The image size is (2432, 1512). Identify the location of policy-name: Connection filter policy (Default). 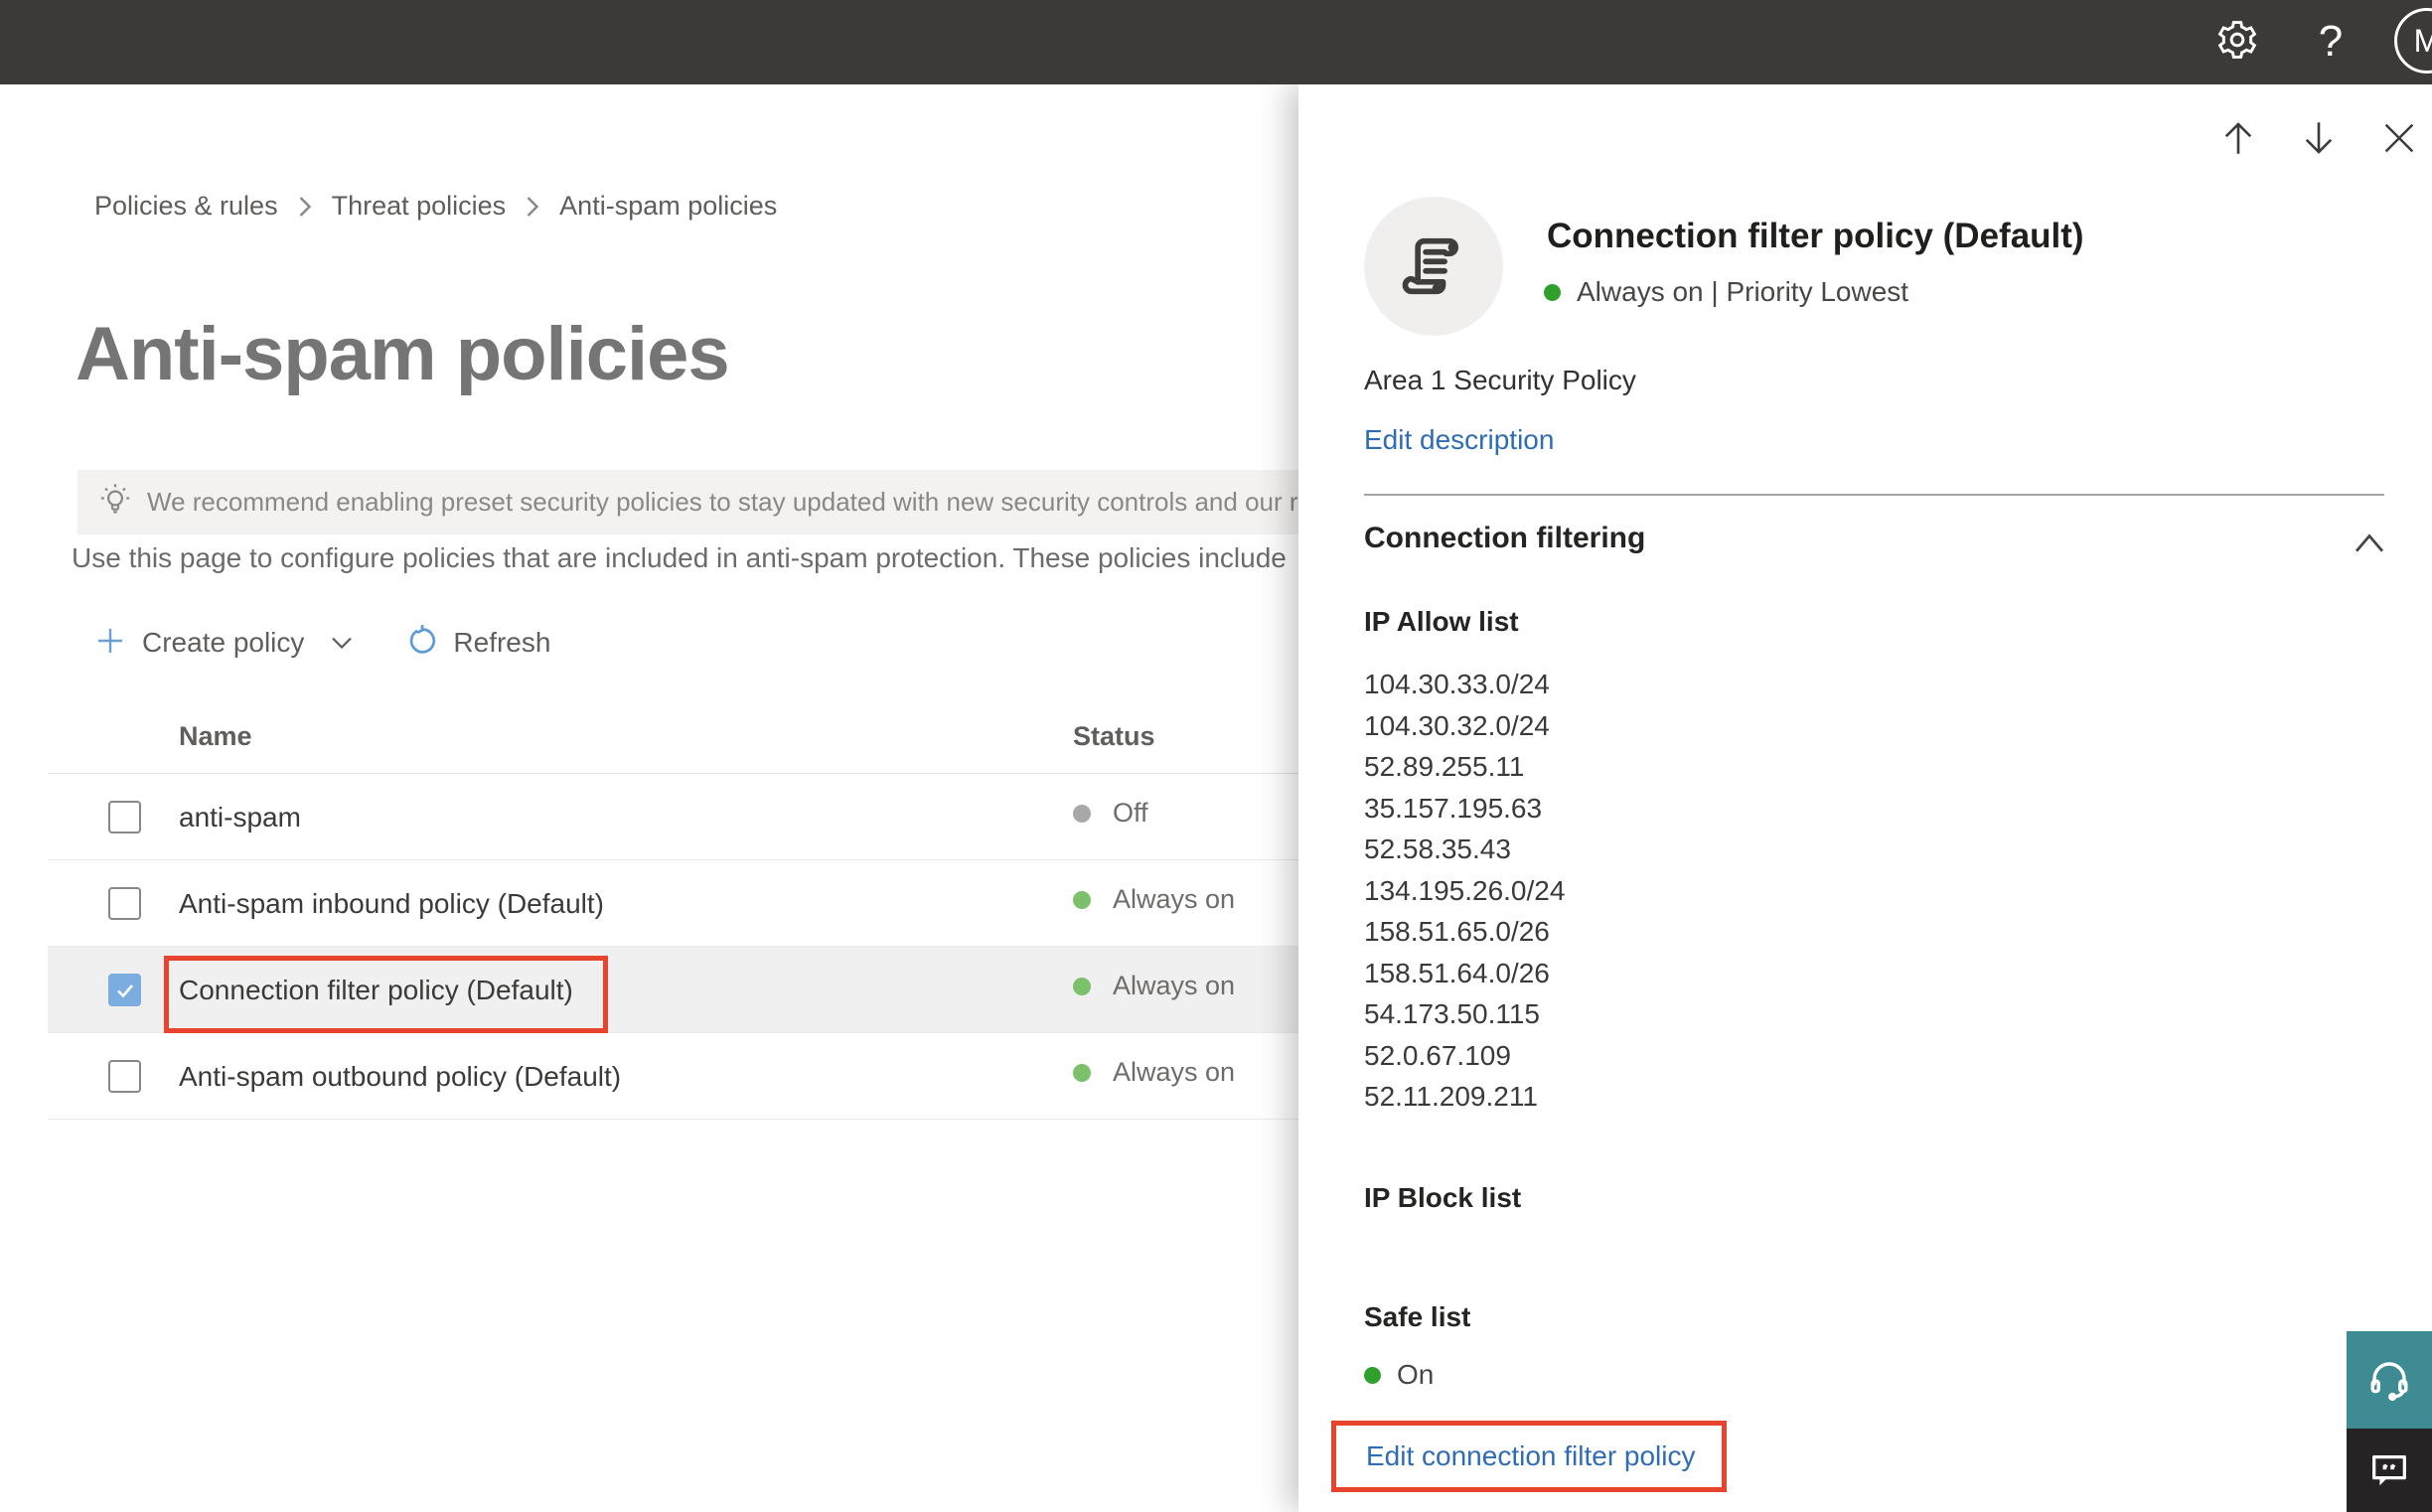
(376, 990).